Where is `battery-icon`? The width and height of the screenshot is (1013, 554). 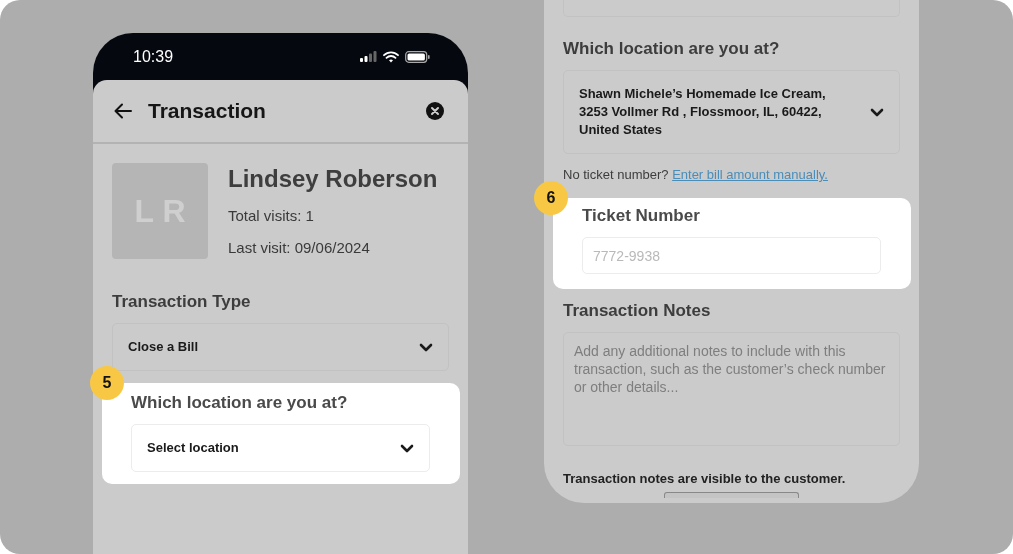
battery-icon is located at coordinates (417, 56).